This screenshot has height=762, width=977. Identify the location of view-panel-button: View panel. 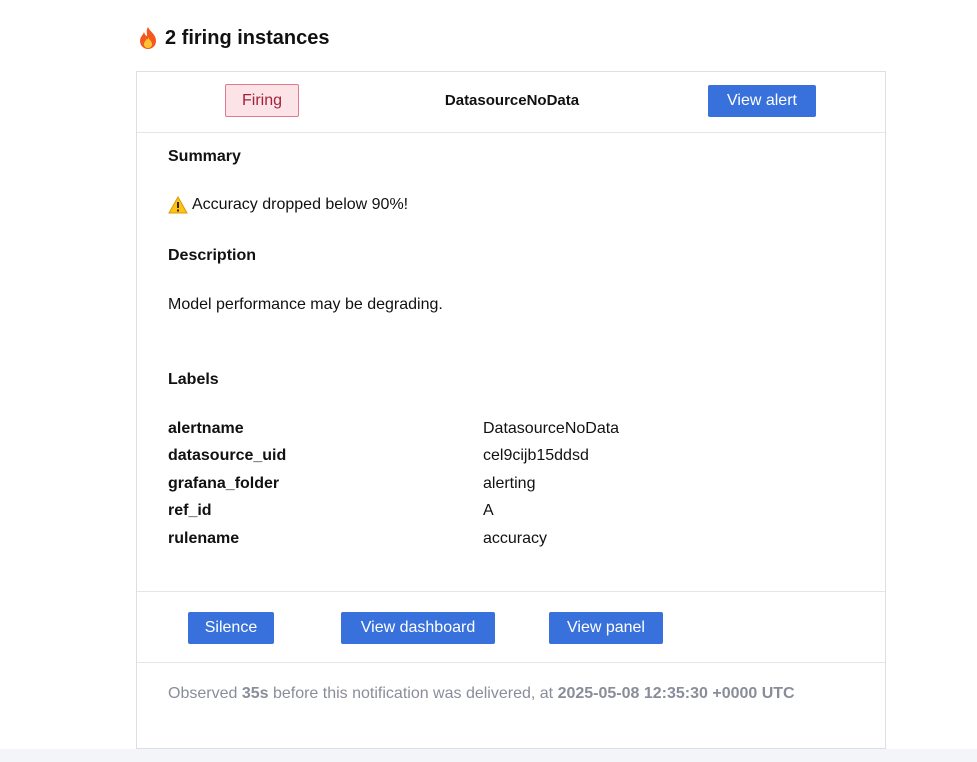
(606, 628).